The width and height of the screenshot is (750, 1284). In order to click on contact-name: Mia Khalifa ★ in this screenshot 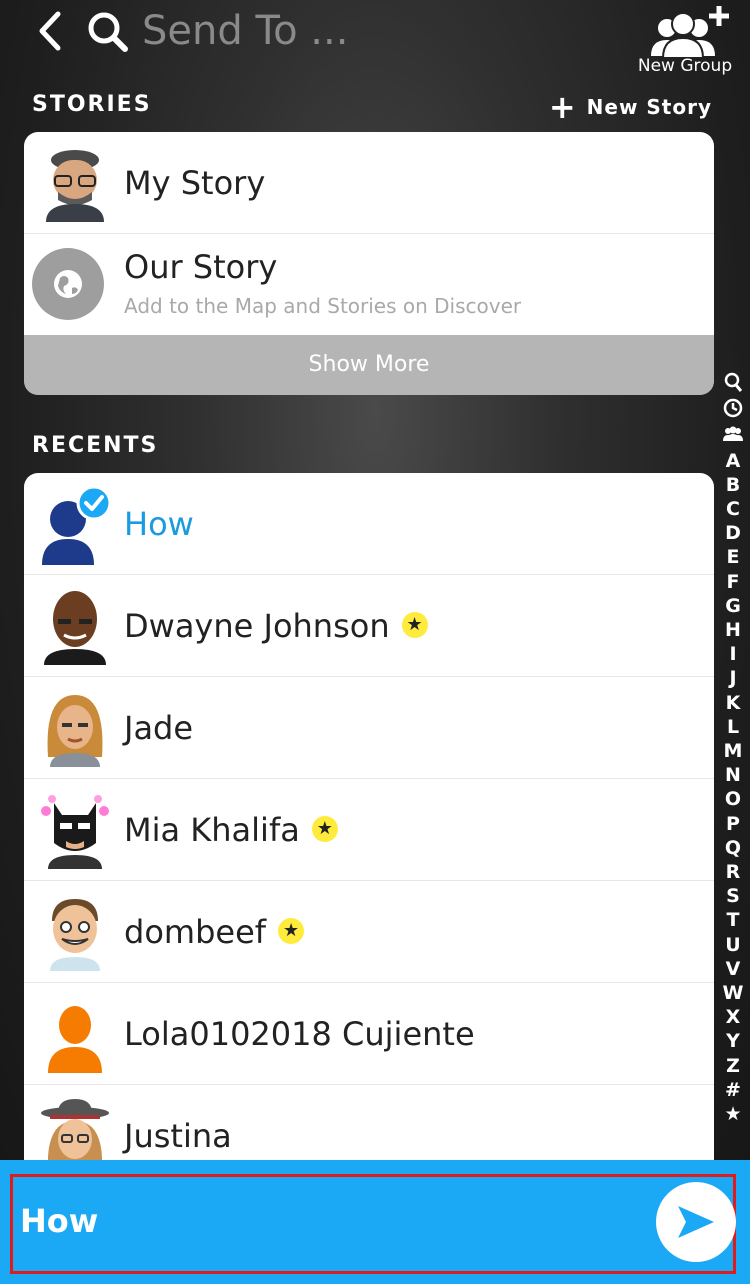, I will do `click(231, 830)`.